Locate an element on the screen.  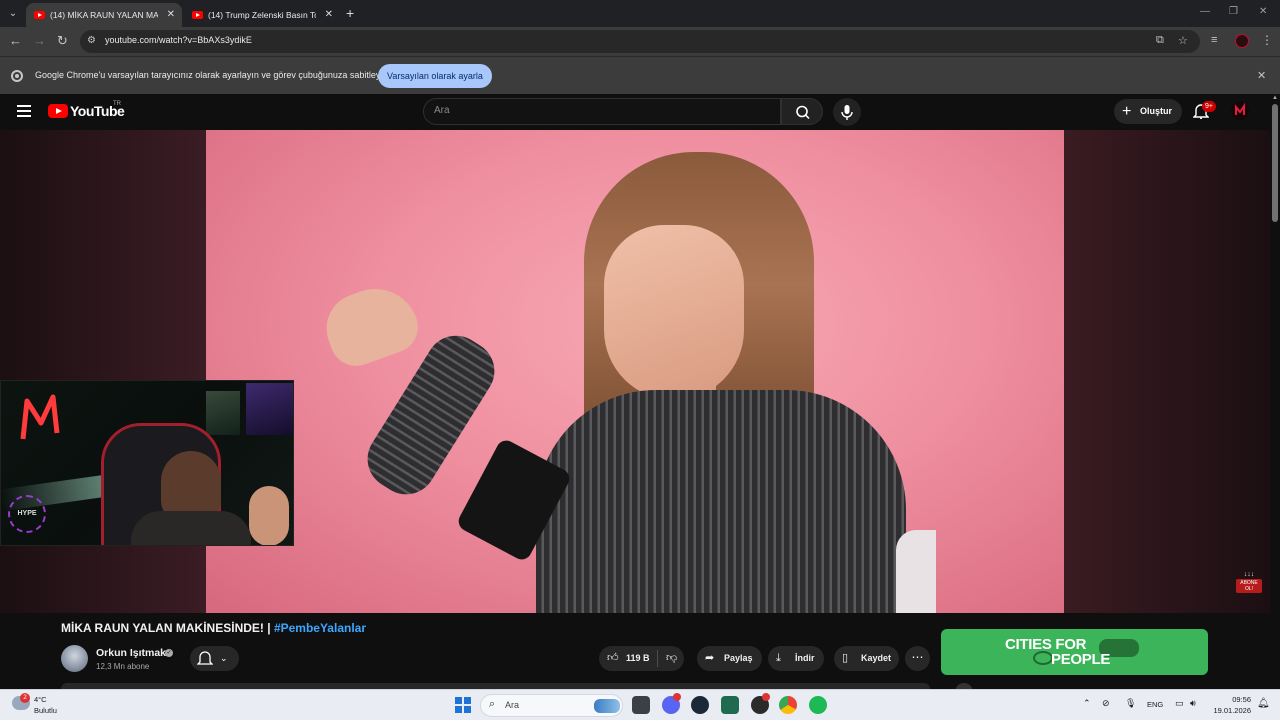
subscribe-watermark: ↓↓↓ ABONE OL! is located at coordinates (1249, 584).